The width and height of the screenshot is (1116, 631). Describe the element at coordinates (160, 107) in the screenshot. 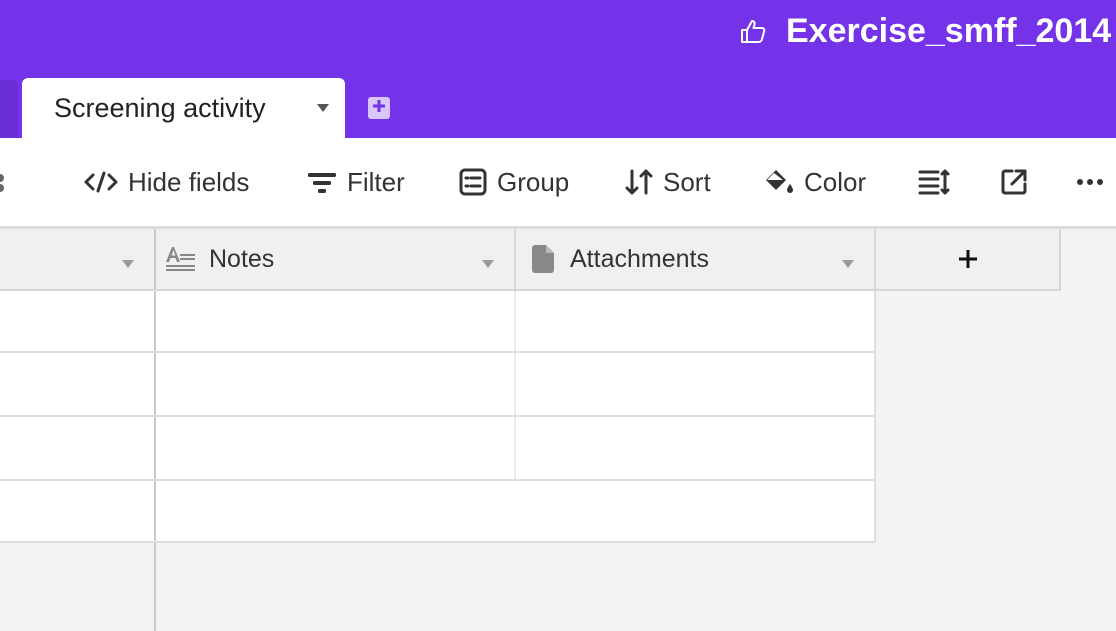

I see `tab-label: Screening activity` at that location.